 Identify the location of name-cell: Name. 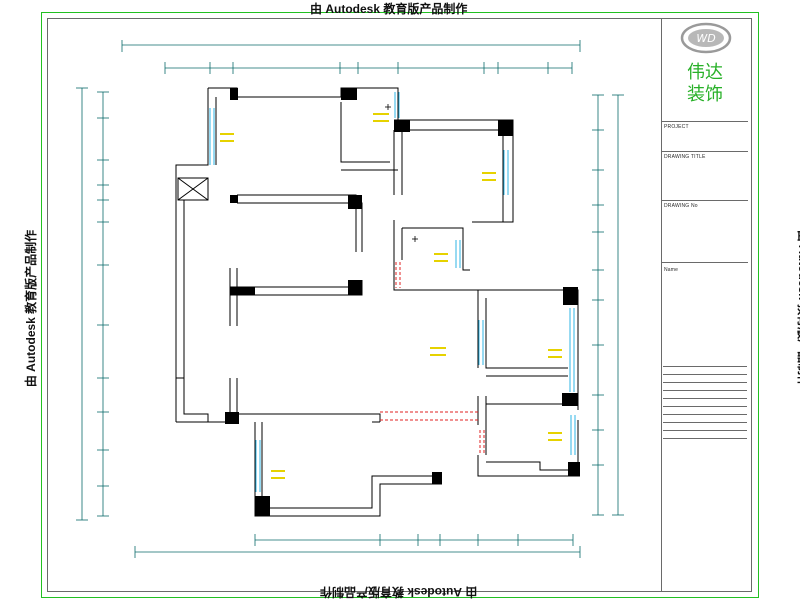
(705, 267).